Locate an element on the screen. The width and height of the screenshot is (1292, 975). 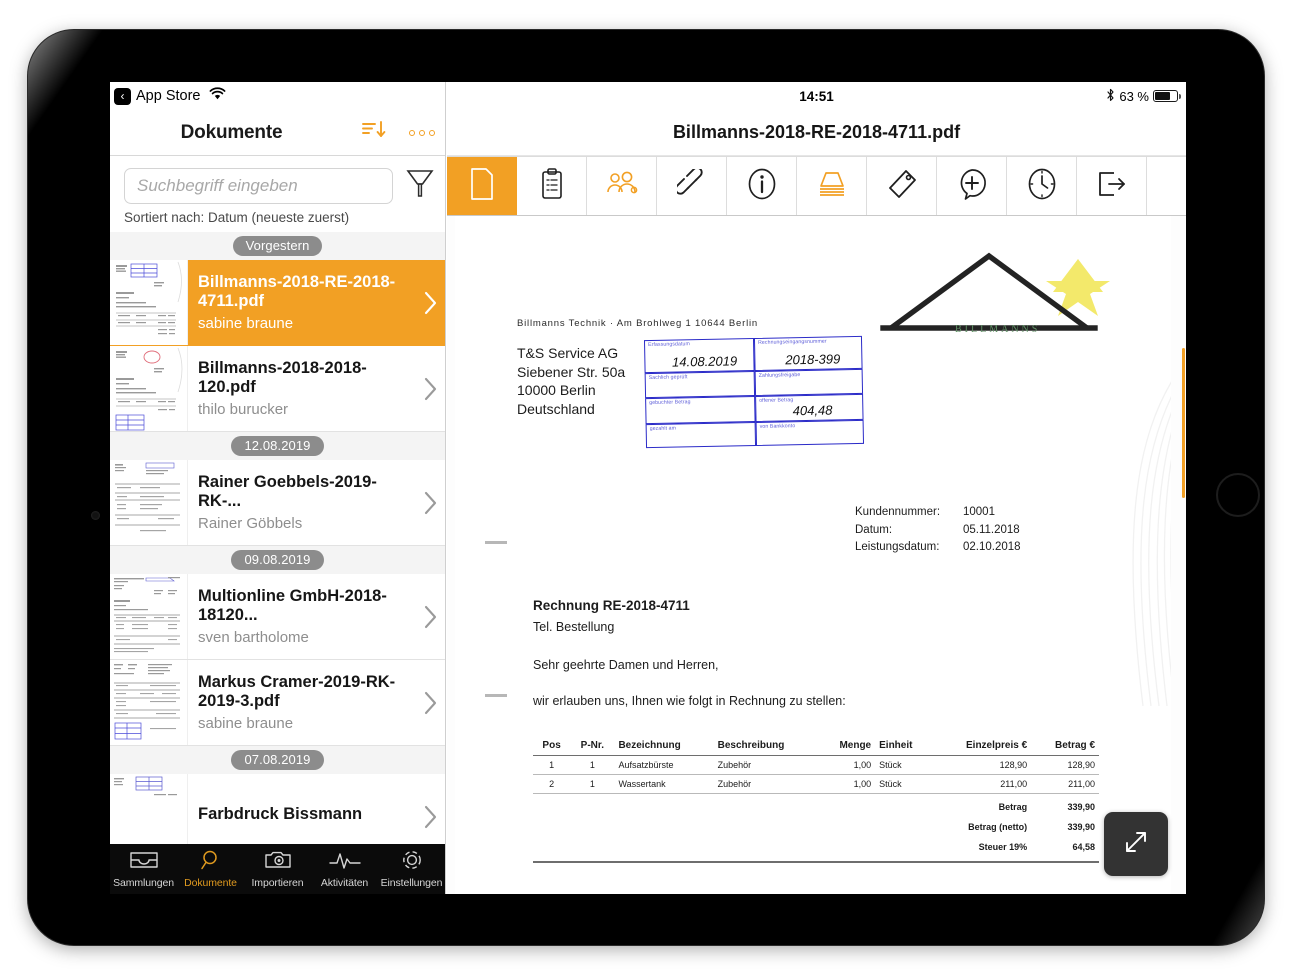
cell-einzelpreis: 128,90 is located at coordinates (982, 765).